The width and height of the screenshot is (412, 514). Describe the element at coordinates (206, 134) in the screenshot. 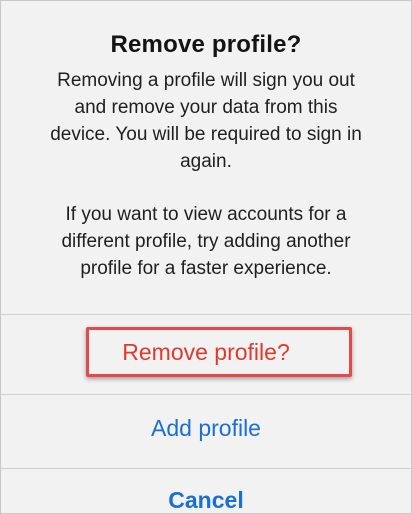

I see `message-line: device. You will be required to sign in` at that location.